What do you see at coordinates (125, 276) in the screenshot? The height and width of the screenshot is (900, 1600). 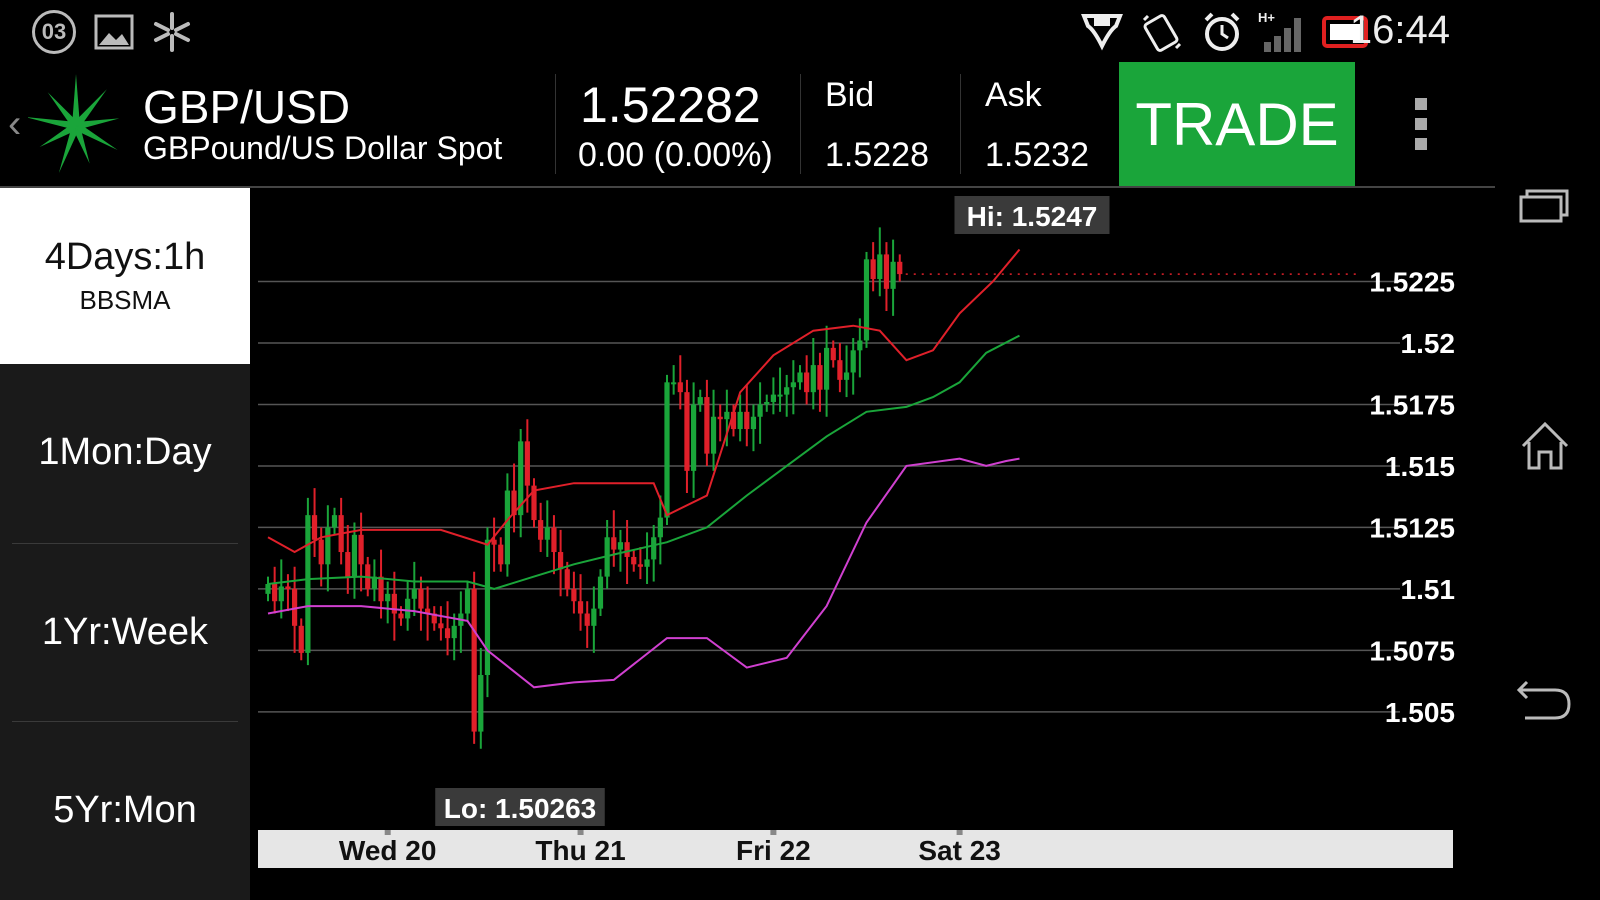 I see `range-4days-1h: 4Days:1h BBSMA` at bounding box center [125, 276].